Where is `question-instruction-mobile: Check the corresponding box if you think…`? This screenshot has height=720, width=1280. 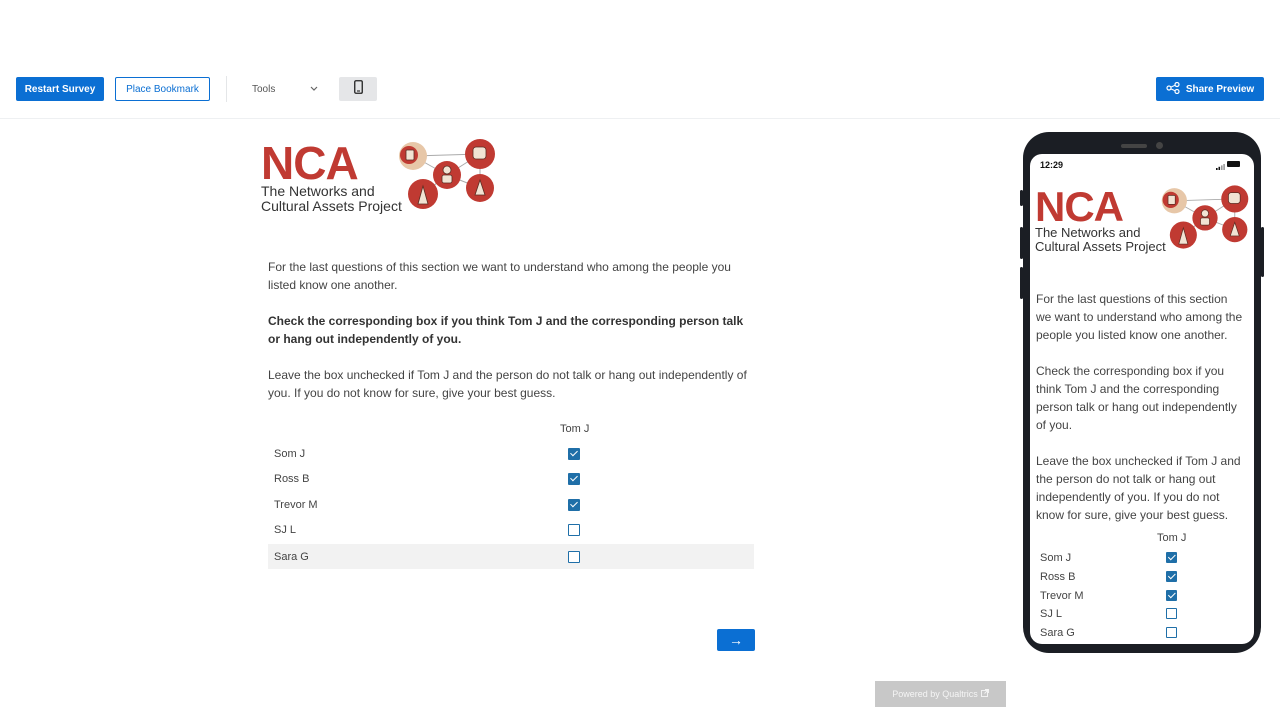 question-instruction-mobile: Check the corresponding box if you think… is located at coordinates (1136, 398).